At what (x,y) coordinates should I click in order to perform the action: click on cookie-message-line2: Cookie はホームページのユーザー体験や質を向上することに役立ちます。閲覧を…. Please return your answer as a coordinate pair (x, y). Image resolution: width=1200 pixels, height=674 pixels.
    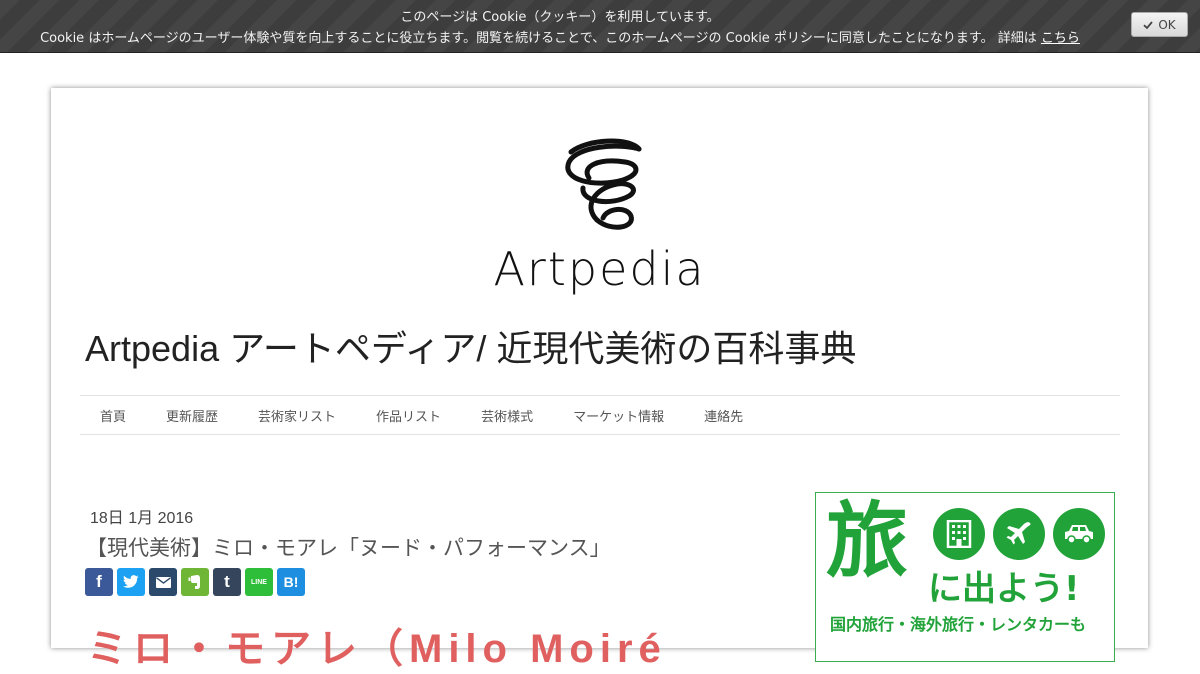
    Looking at the image, I should click on (560, 36).